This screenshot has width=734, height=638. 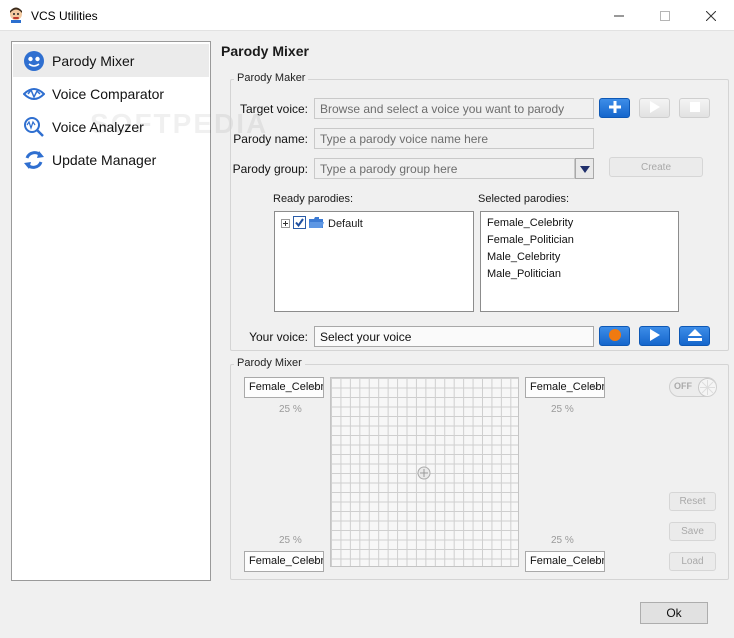 I want to click on parody-maker-group-label: Parody Maker, so click(x=271, y=78).